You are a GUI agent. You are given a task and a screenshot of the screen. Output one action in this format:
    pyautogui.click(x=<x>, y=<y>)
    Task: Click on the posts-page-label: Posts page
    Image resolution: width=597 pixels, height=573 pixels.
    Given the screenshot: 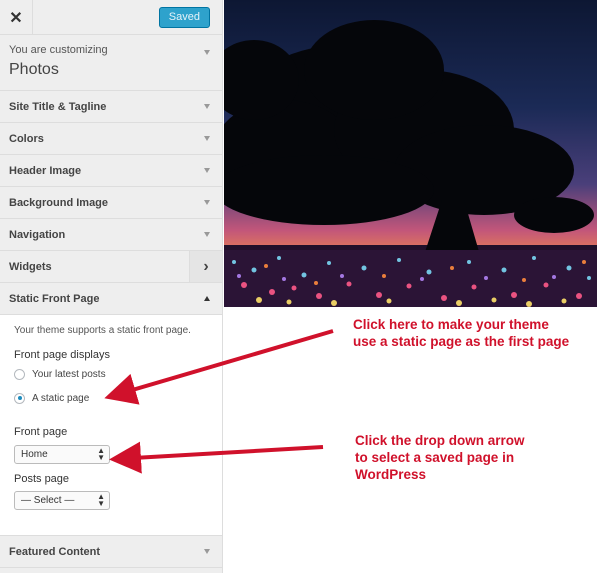 What is the action you would take?
    pyautogui.click(x=42, y=479)
    